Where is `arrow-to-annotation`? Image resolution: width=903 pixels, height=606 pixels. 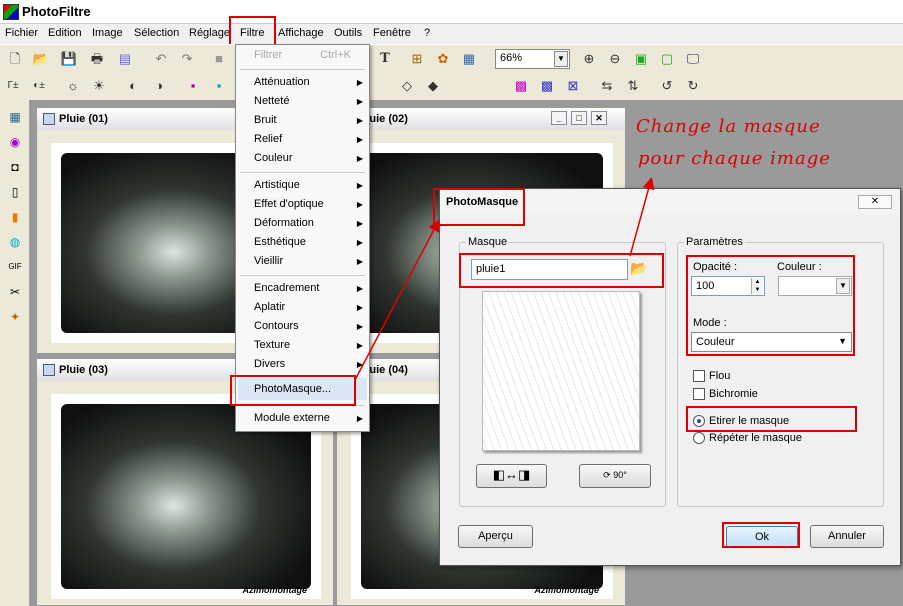 arrow-to-annotation is located at coordinates (642, 217).